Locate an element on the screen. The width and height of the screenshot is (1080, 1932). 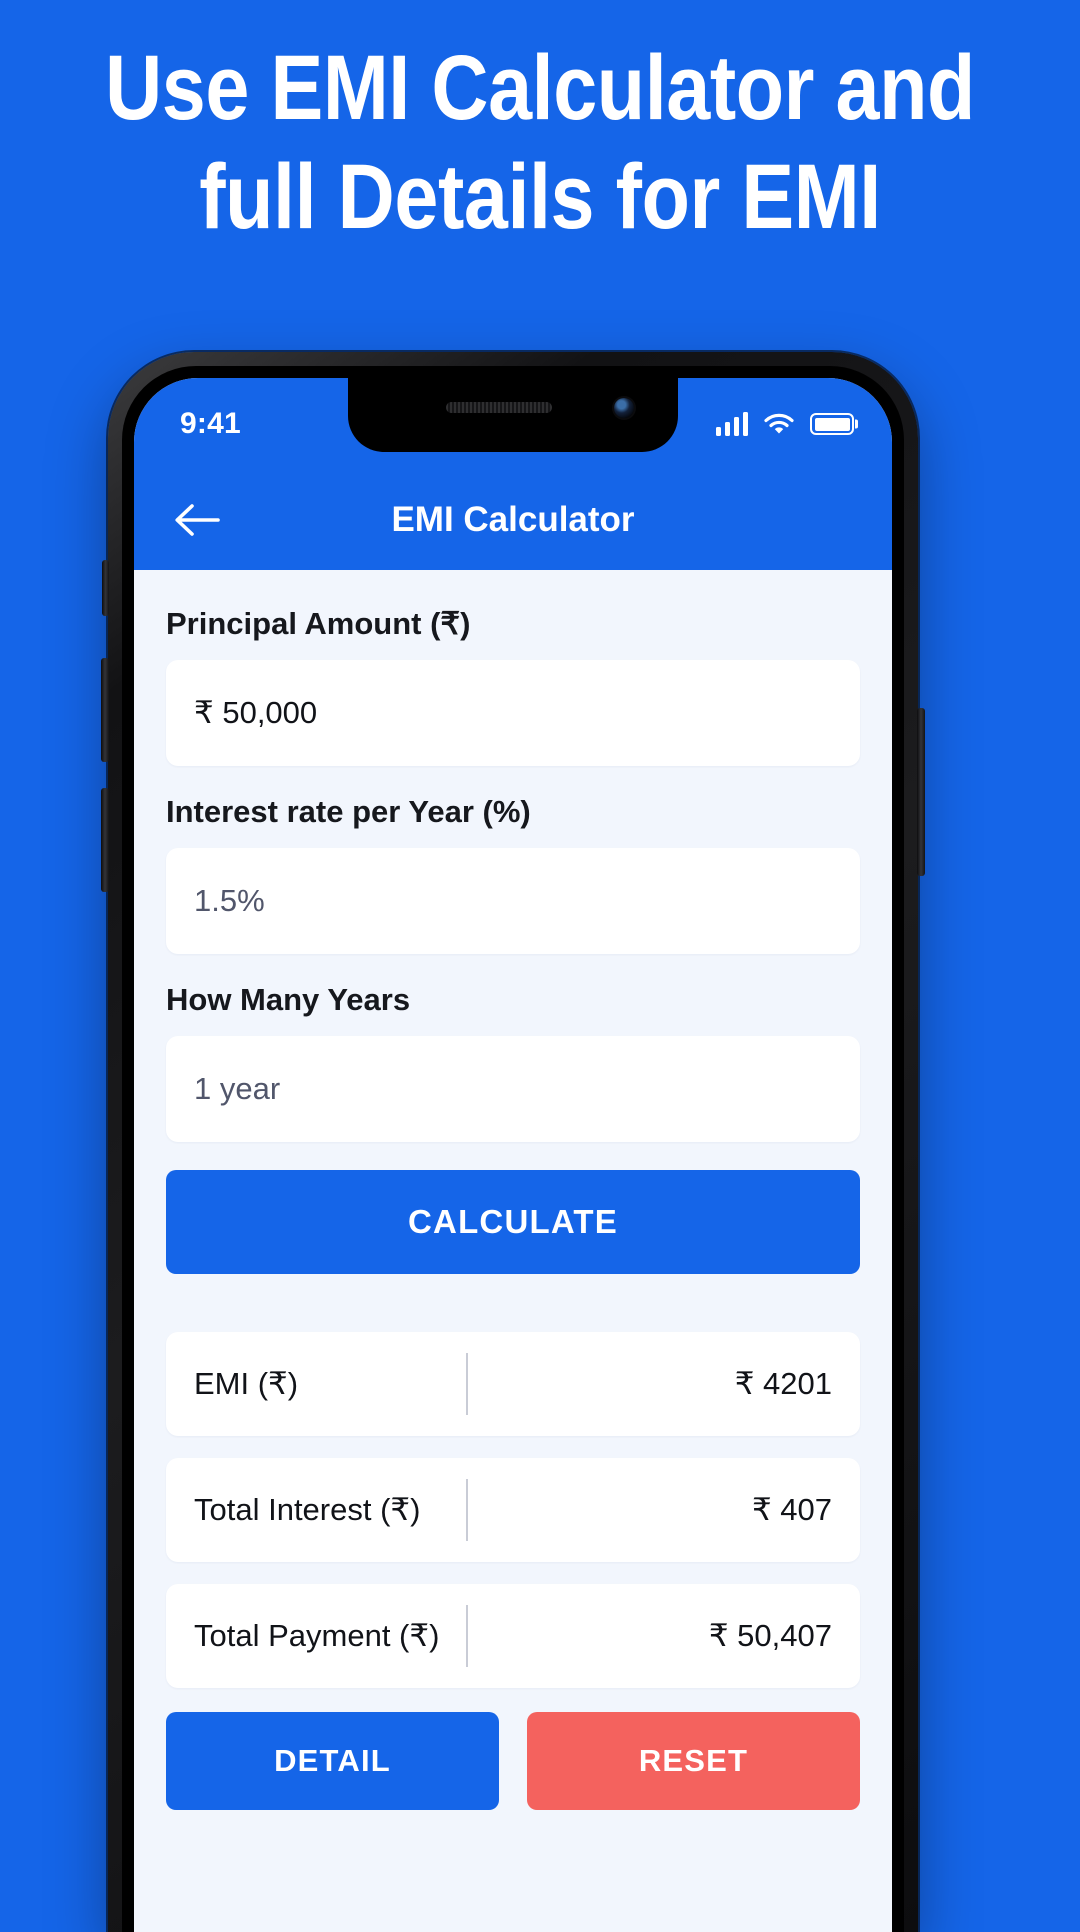
wifi-icon is located at coordinates (779, 423).